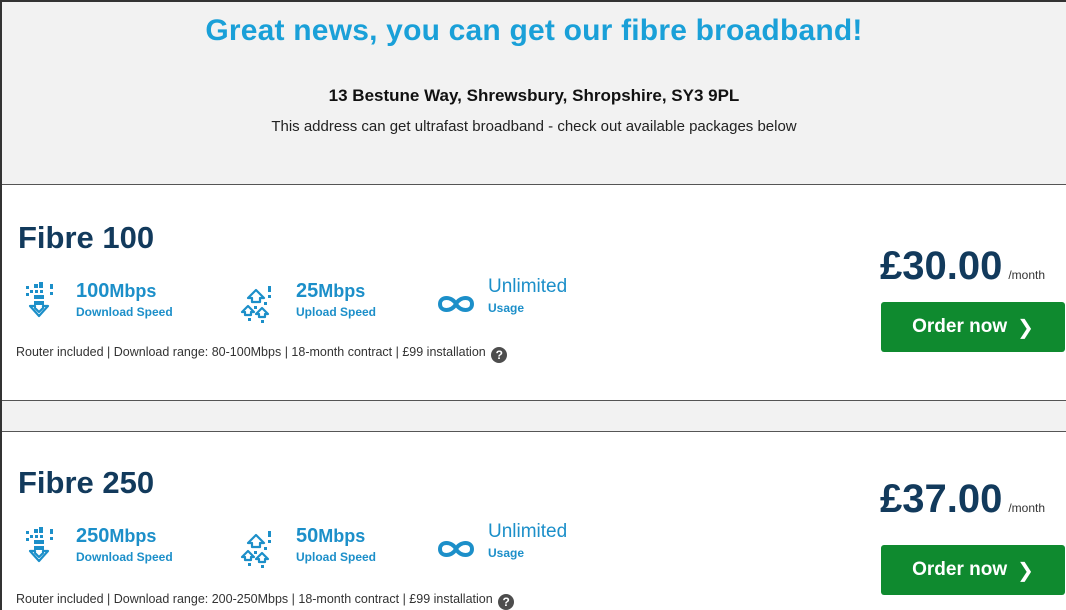 Image resolution: width=1066 pixels, height=610 pixels. Describe the element at coordinates (534, 416) in the screenshot. I see `package-separator` at that location.